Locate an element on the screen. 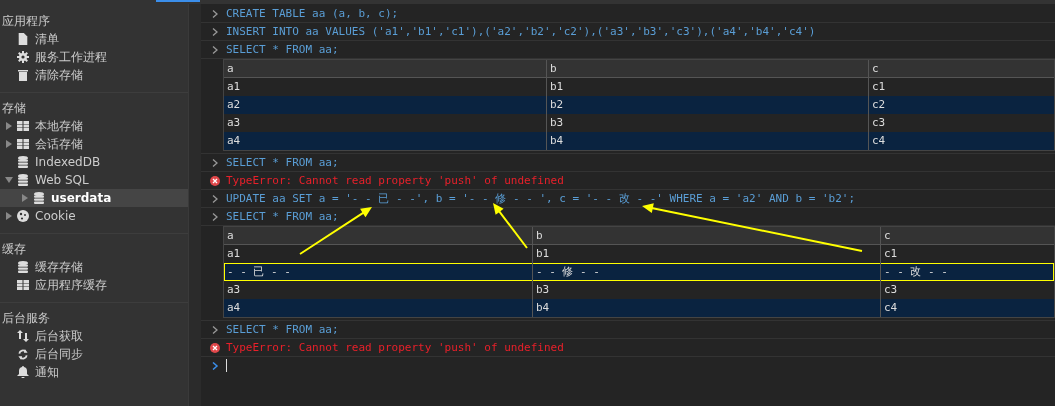  sidebar-item: IndexedDB is located at coordinates (94, 162).